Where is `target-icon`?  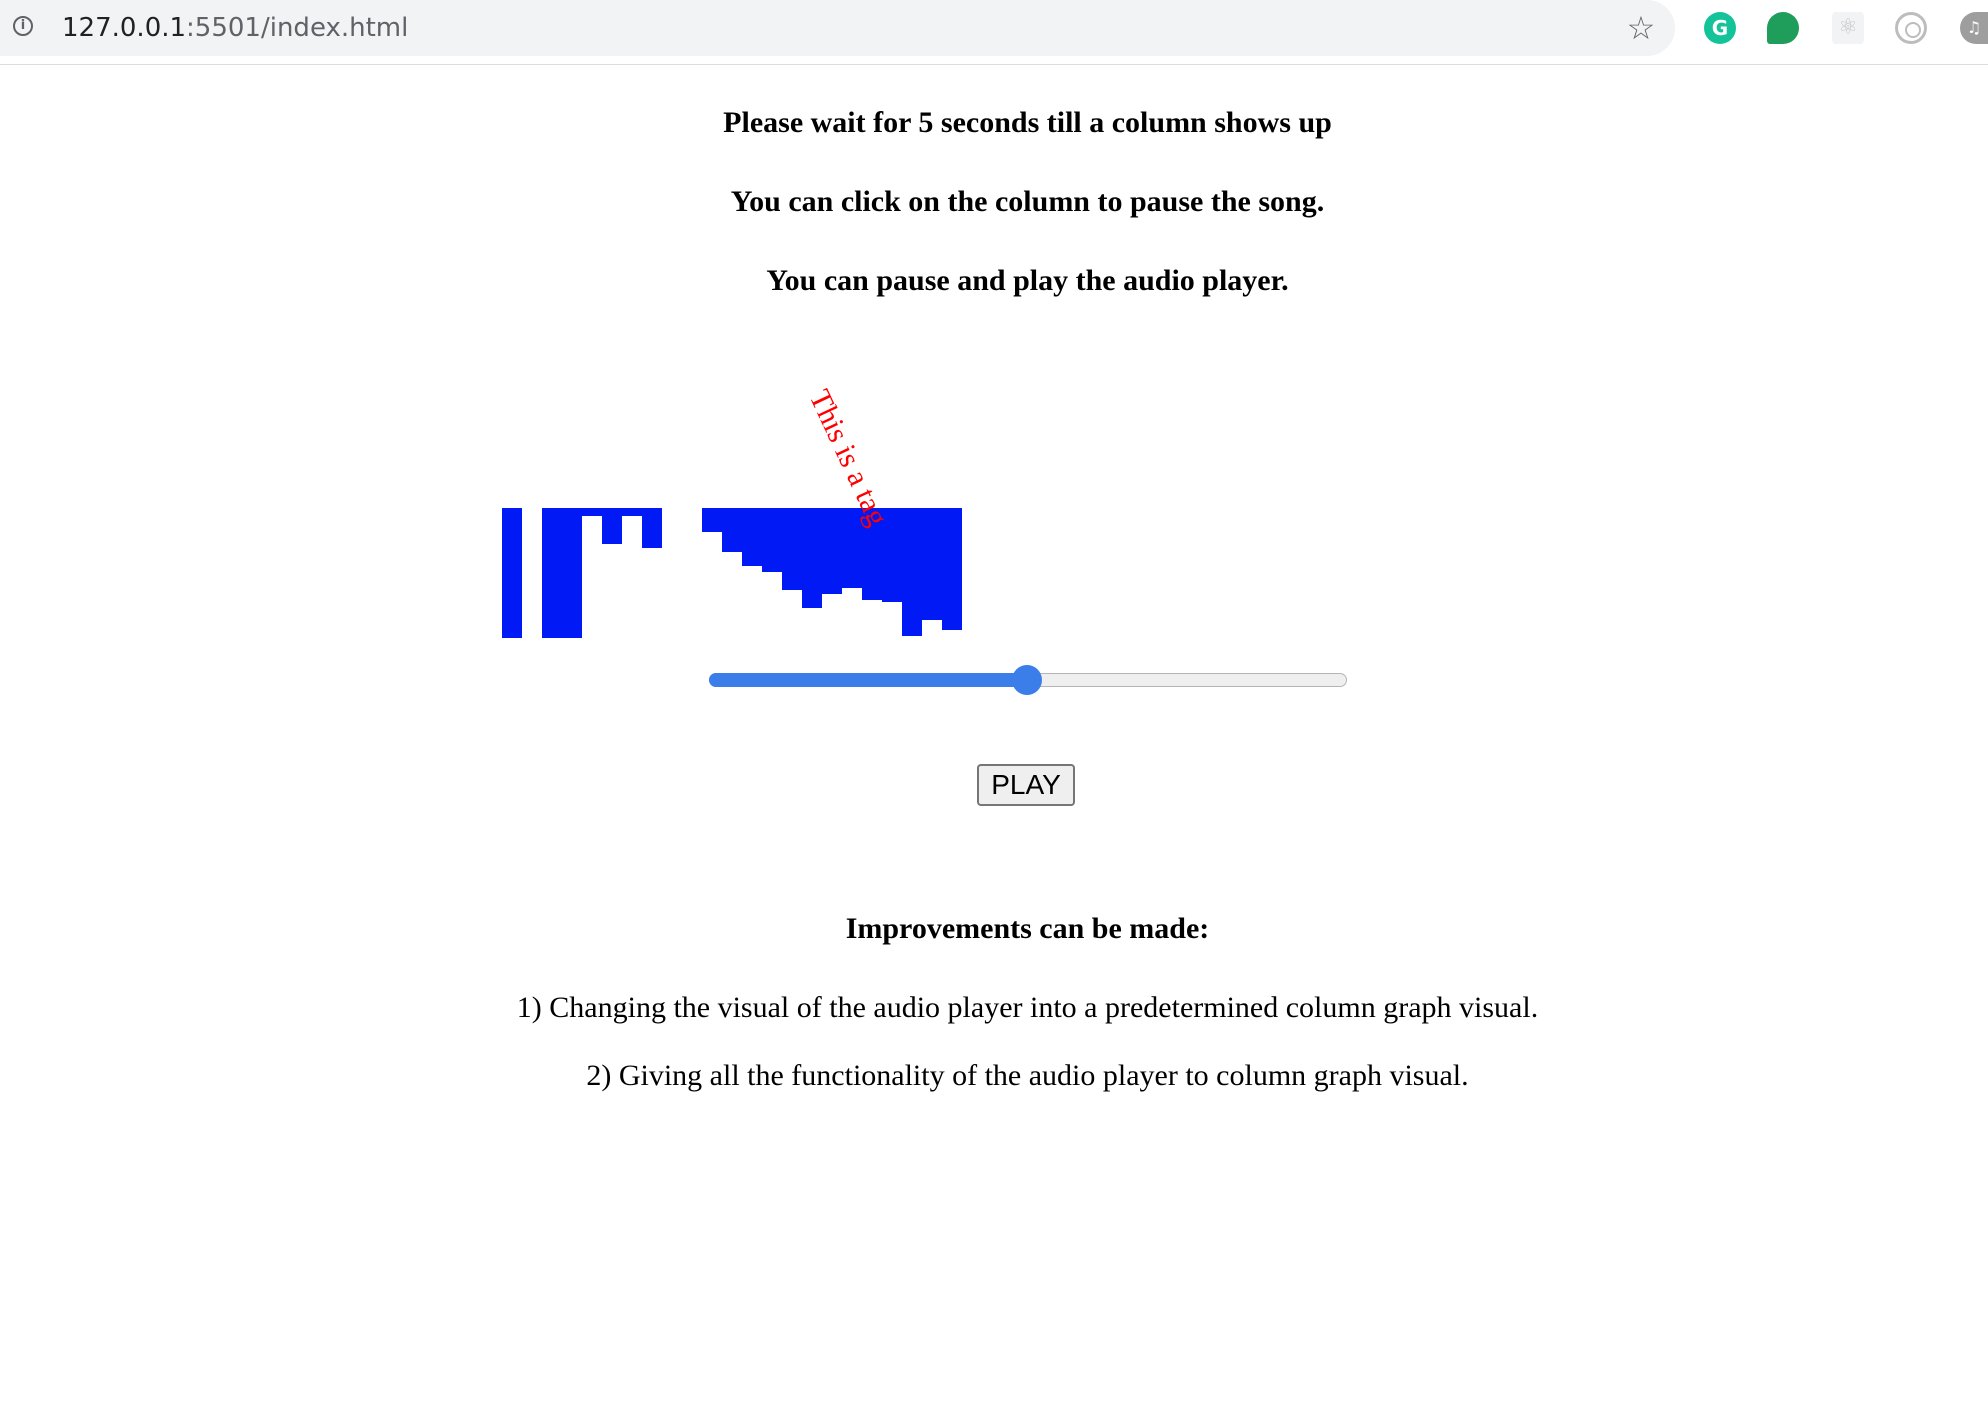 target-icon is located at coordinates (1911, 28).